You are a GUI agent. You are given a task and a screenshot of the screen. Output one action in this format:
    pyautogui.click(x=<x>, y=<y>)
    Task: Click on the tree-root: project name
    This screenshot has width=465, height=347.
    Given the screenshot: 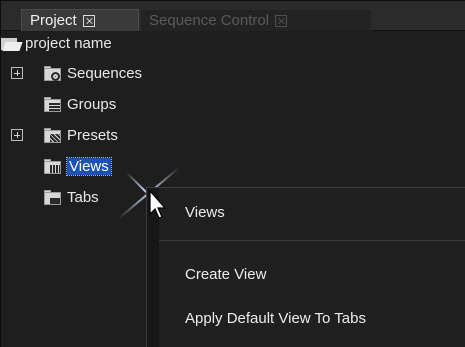 What is the action you would take?
    pyautogui.click(x=56, y=43)
    